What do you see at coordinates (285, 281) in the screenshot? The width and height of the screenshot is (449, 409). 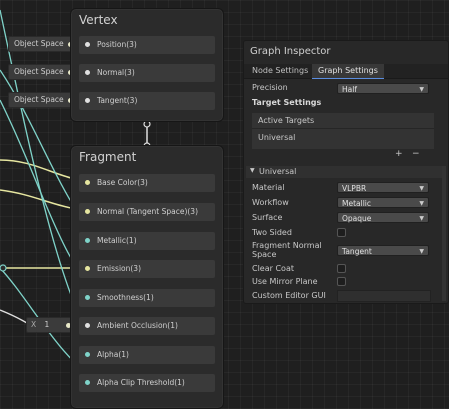 I see `mirror-plane-label: Use Mirror Plane` at bounding box center [285, 281].